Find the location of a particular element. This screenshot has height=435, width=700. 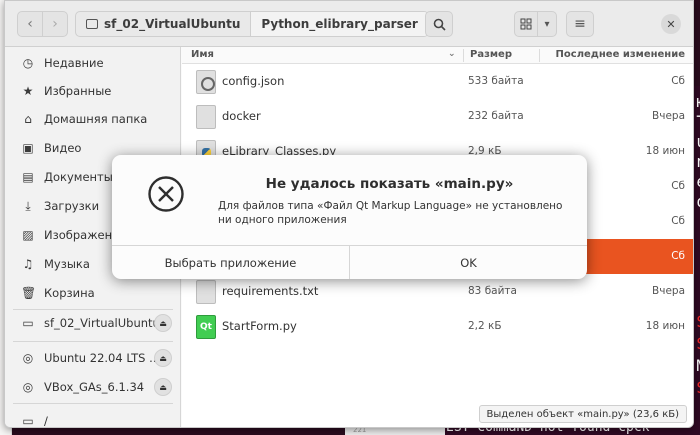

view-options-dropdown: ▾ is located at coordinates (547, 24).